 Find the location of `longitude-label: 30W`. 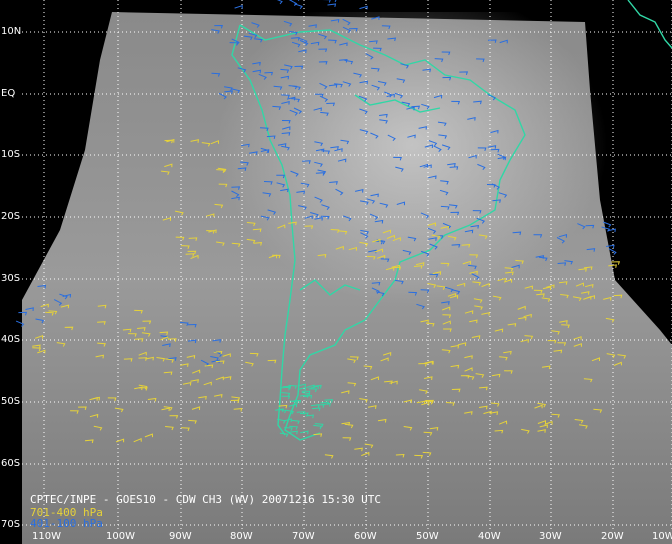

longitude-label: 30W is located at coordinates (550, 536).